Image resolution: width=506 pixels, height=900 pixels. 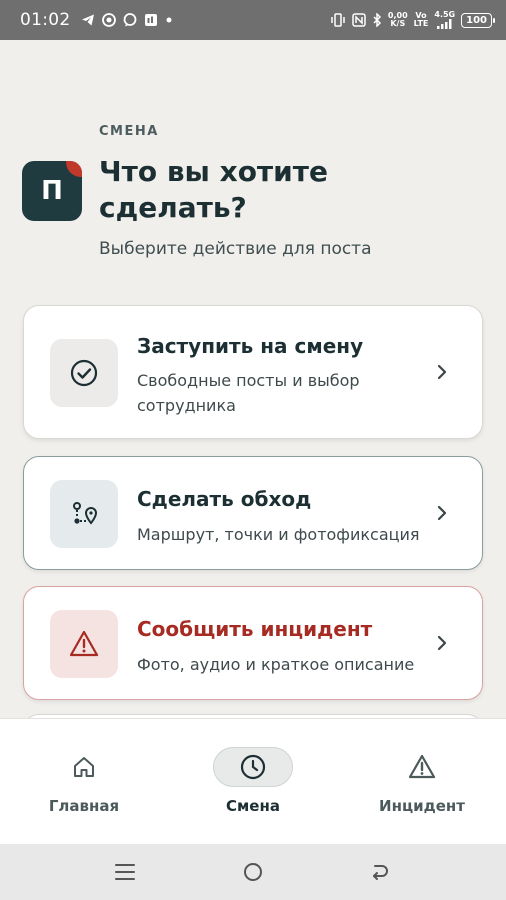 I want to click on check-circle-icon, so click(x=84, y=373).